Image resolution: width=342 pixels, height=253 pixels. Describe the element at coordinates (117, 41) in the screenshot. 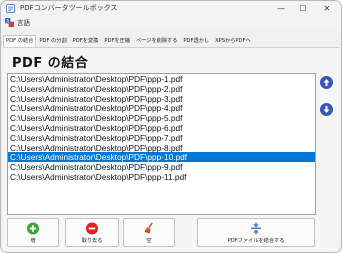

I see `tab-compress-pdf: PDFを圧縮` at that location.